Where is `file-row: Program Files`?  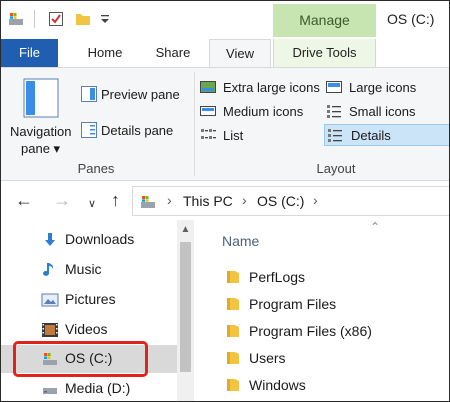 file-row: Program Files is located at coordinates (329, 305).